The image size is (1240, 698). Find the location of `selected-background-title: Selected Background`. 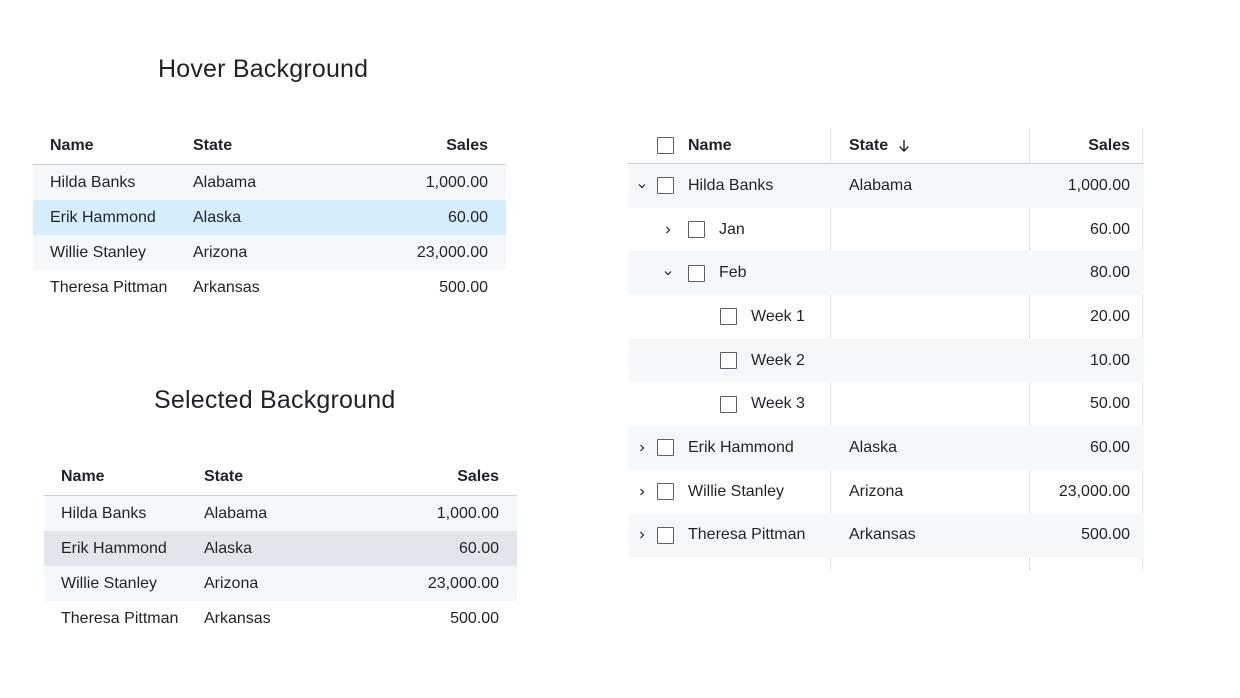

selected-background-title: Selected Background is located at coordinates (275, 400).